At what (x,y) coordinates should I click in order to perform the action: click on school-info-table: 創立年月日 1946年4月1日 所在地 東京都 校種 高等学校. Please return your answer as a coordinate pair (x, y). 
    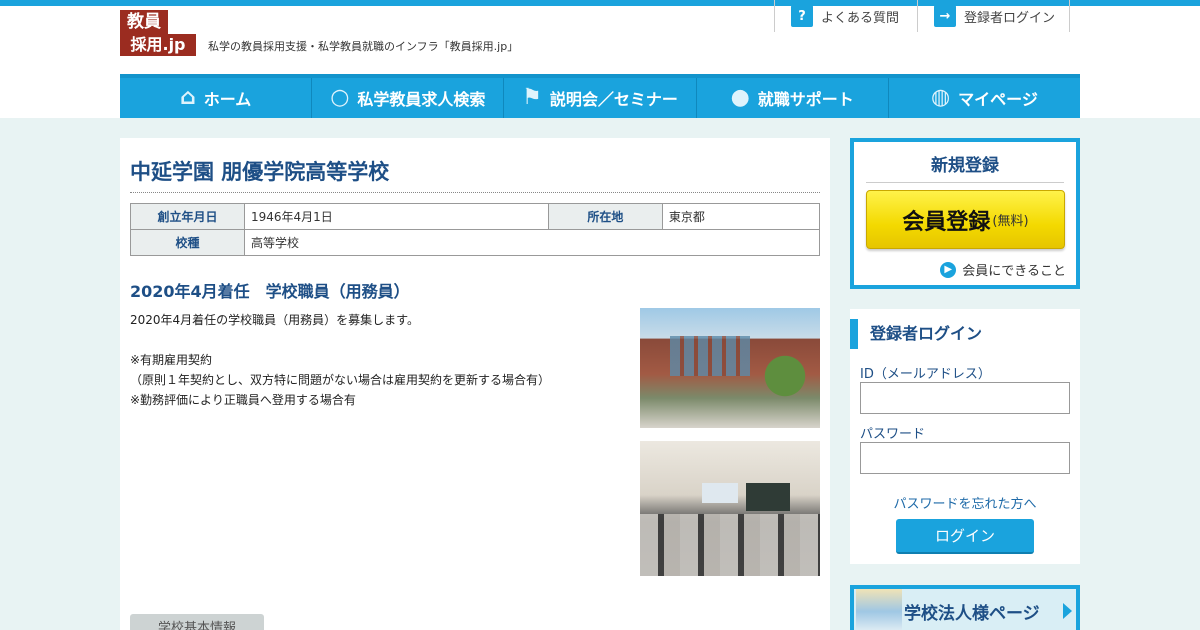
    Looking at the image, I should click on (475, 229).